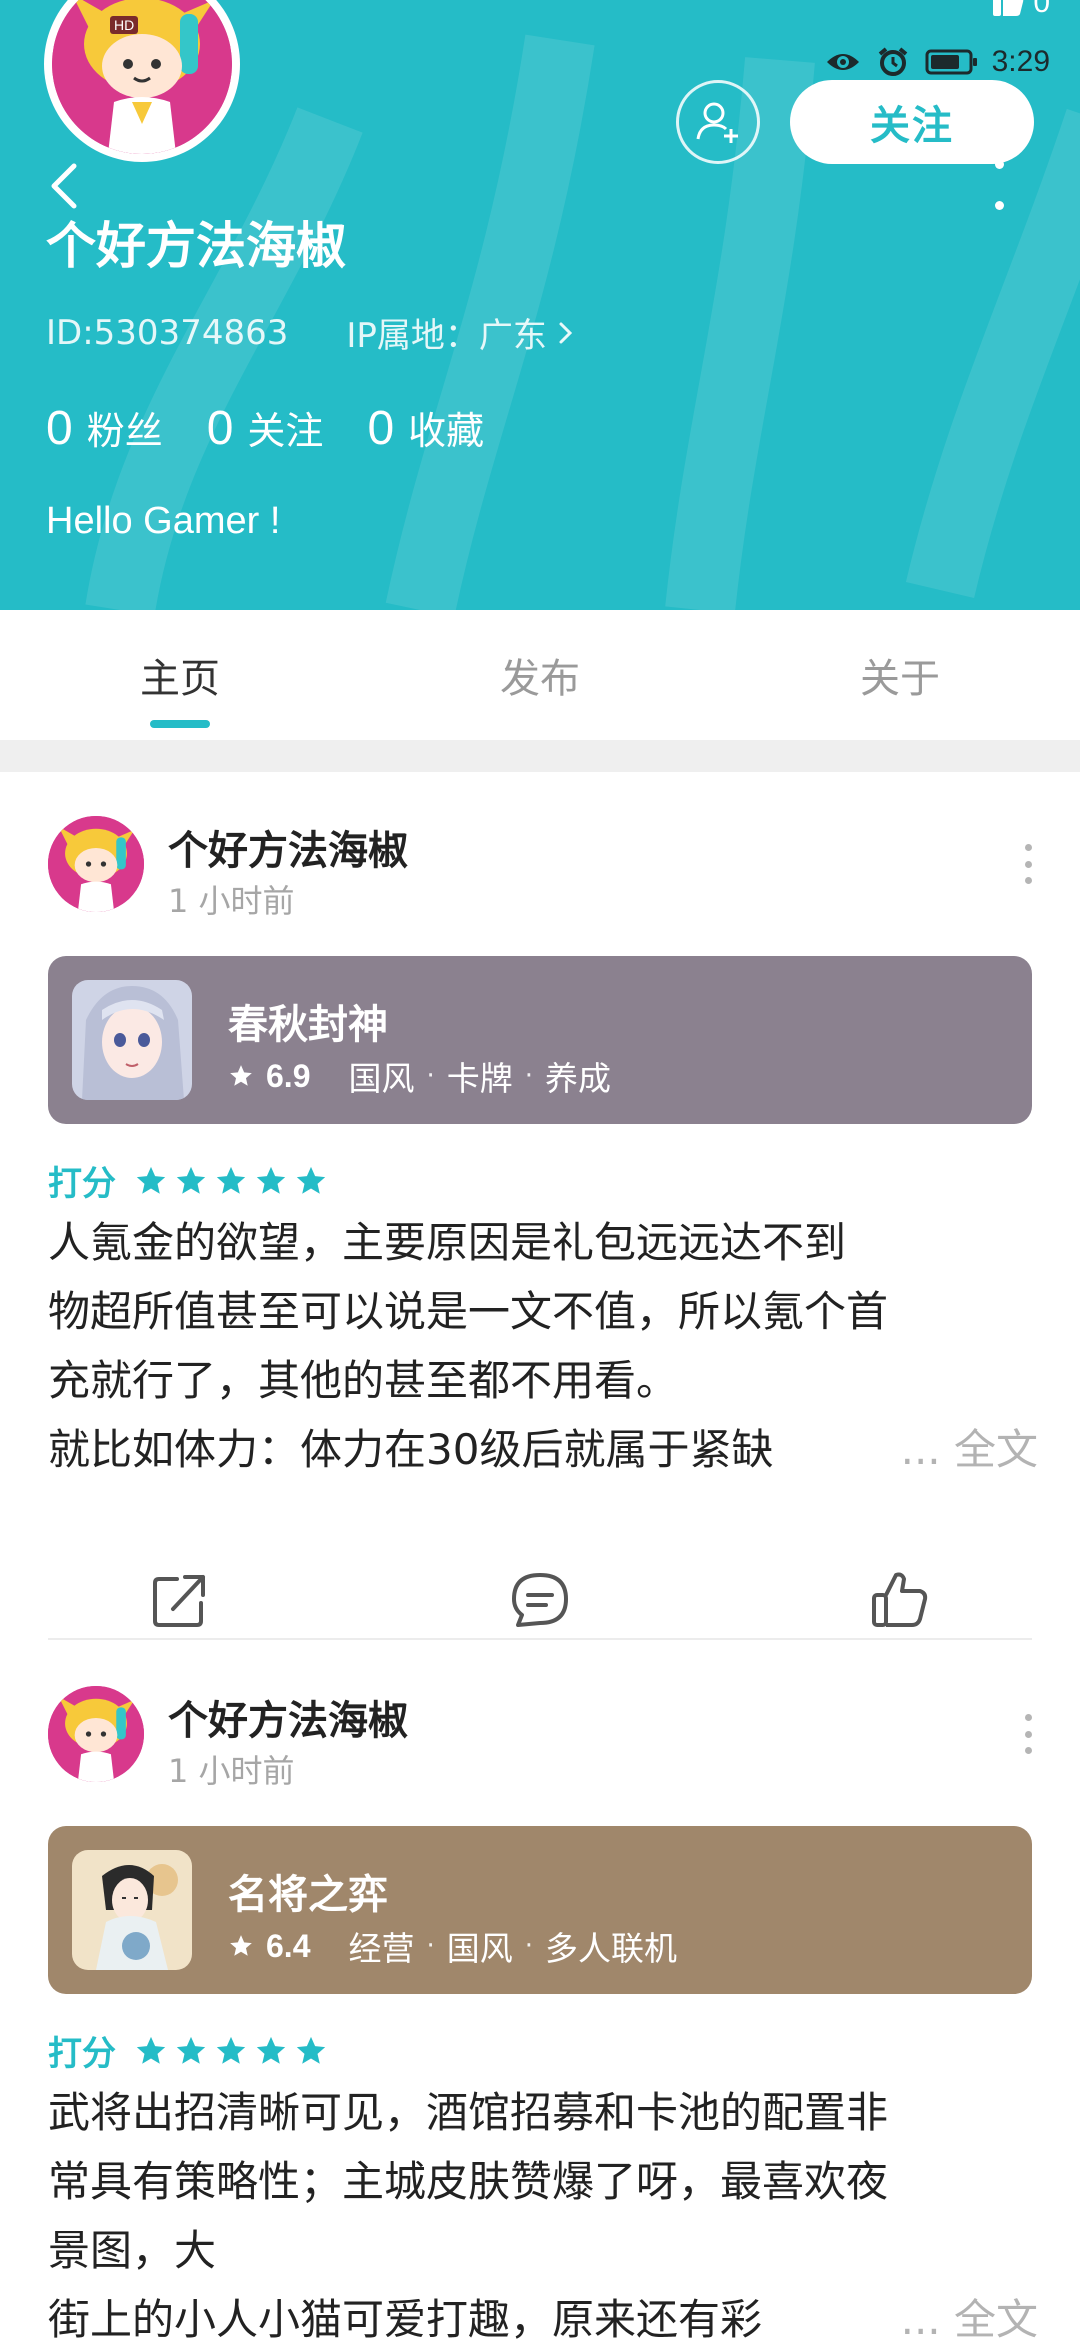 This screenshot has width=1080, height=2340. What do you see at coordinates (308, 1895) in the screenshot?
I see `game-name: 名将之弈` at bounding box center [308, 1895].